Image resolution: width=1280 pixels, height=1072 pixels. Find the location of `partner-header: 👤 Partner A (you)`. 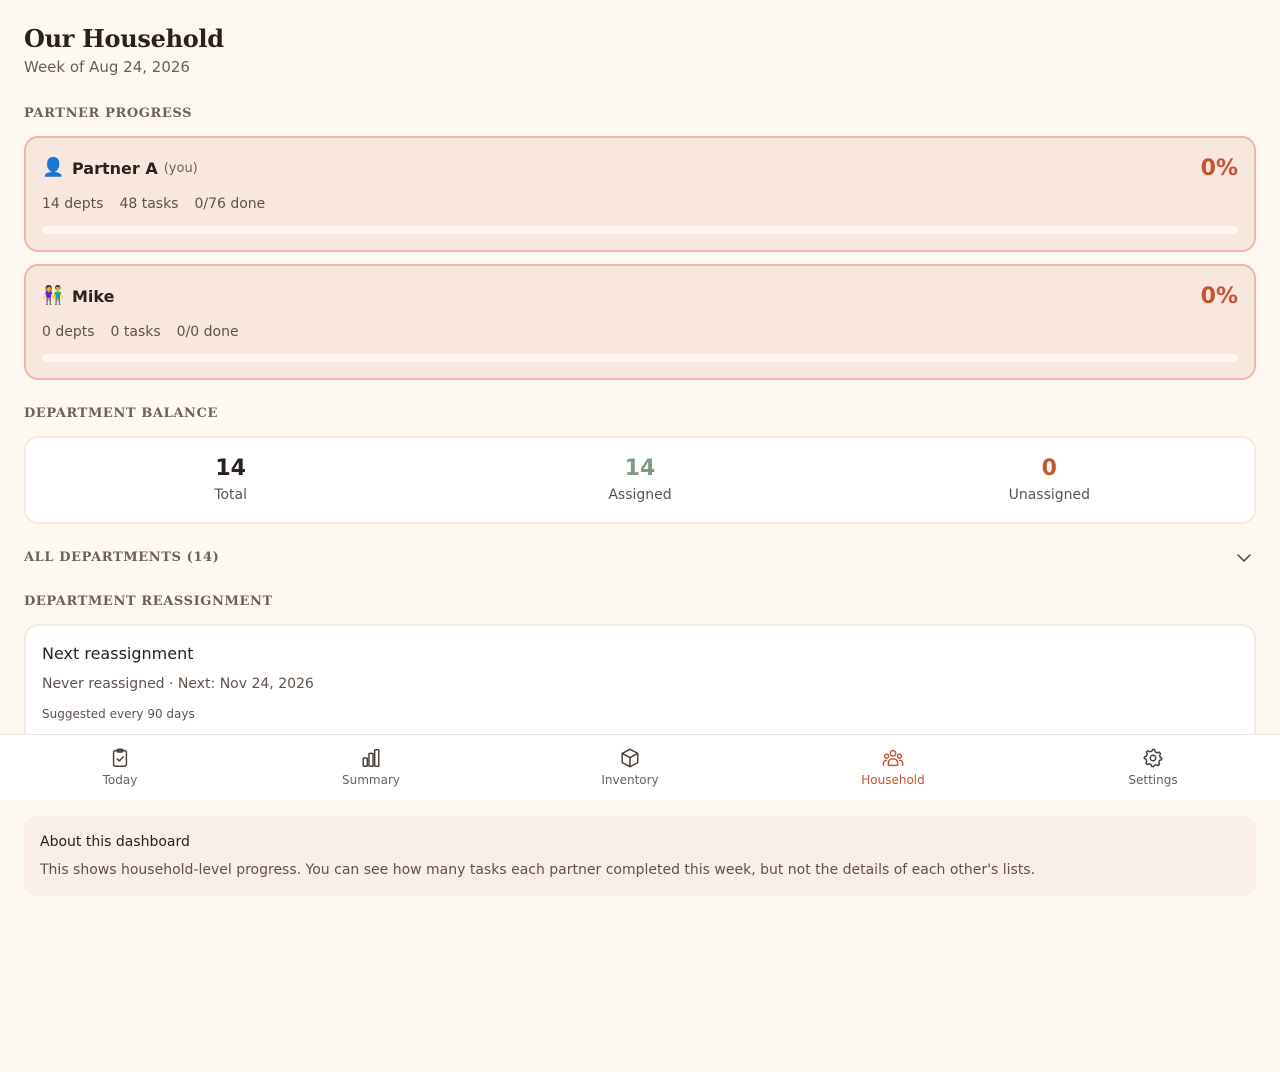

partner-header: 👤 Partner A (you) is located at coordinates (120, 168).